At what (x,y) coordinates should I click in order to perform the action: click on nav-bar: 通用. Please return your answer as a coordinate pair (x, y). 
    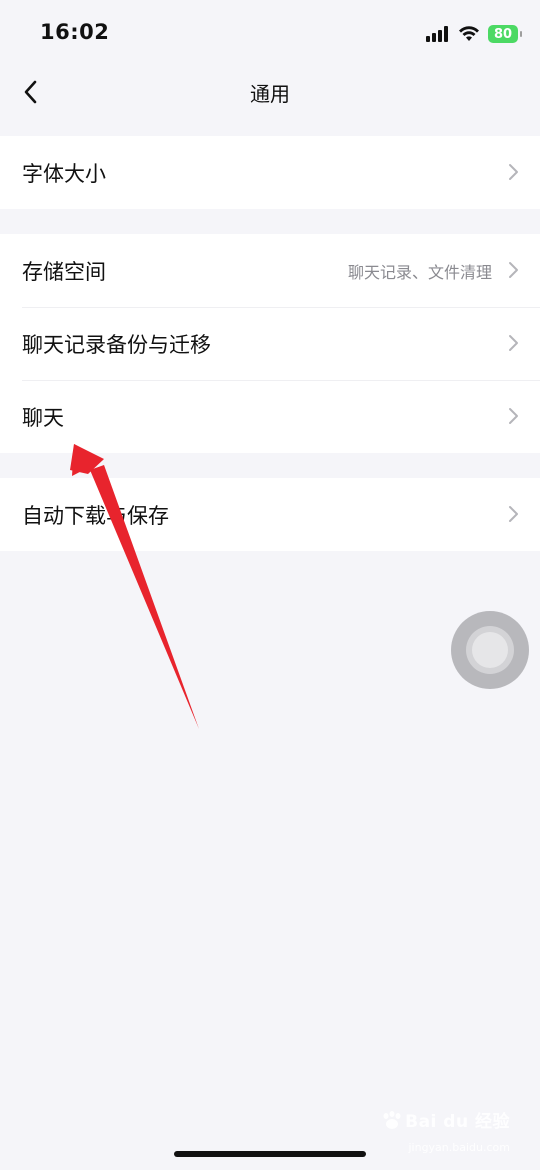
    Looking at the image, I should click on (270, 92).